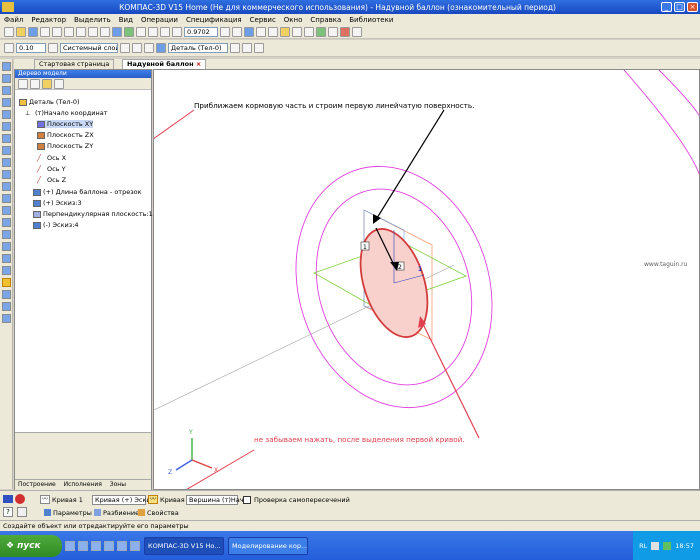 This screenshot has width=700, height=560. What do you see at coordinates (247, 48) in the screenshot?
I see `variables-icon` at bounding box center [247, 48].